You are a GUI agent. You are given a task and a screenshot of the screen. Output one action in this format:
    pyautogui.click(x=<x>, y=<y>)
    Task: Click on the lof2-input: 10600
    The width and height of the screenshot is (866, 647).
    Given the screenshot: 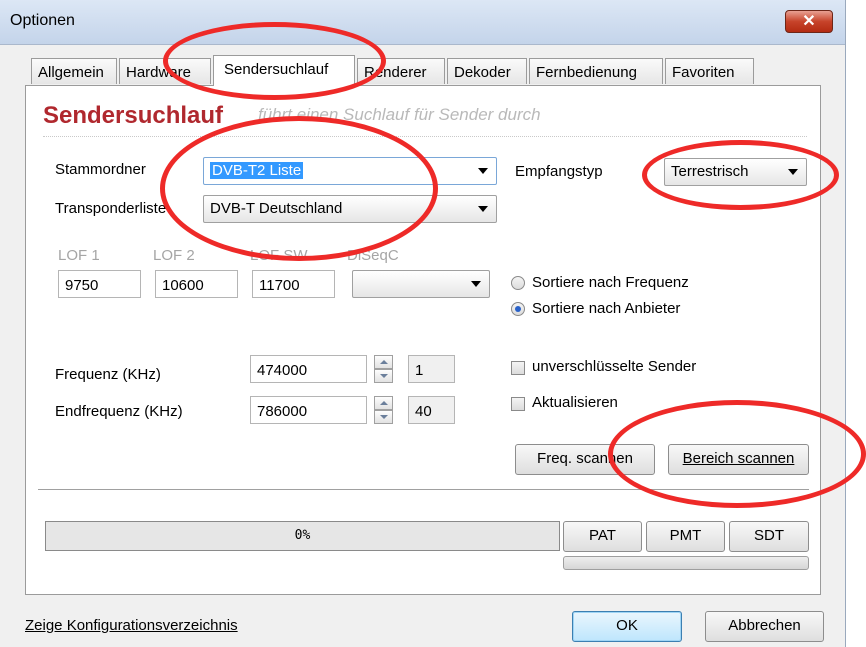 What is the action you would take?
    pyautogui.click(x=196, y=284)
    